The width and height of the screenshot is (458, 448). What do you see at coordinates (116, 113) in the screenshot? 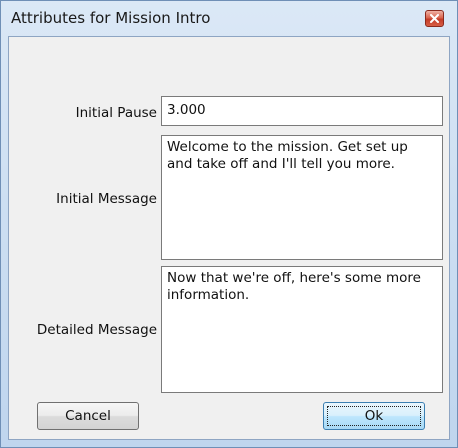
I see `initial-pause-label: Initial Pause` at bounding box center [116, 113].